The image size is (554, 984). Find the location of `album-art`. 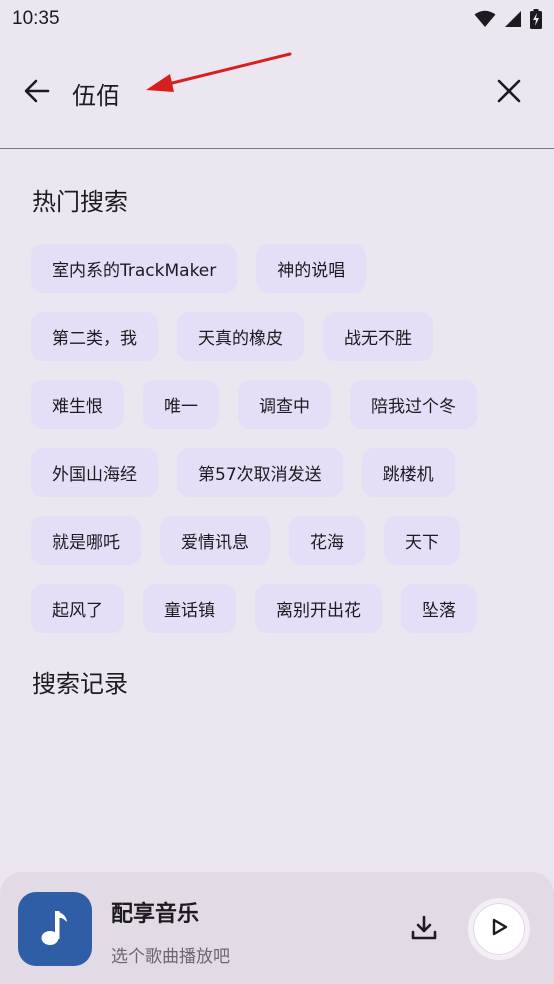

album-art is located at coordinates (55, 929).